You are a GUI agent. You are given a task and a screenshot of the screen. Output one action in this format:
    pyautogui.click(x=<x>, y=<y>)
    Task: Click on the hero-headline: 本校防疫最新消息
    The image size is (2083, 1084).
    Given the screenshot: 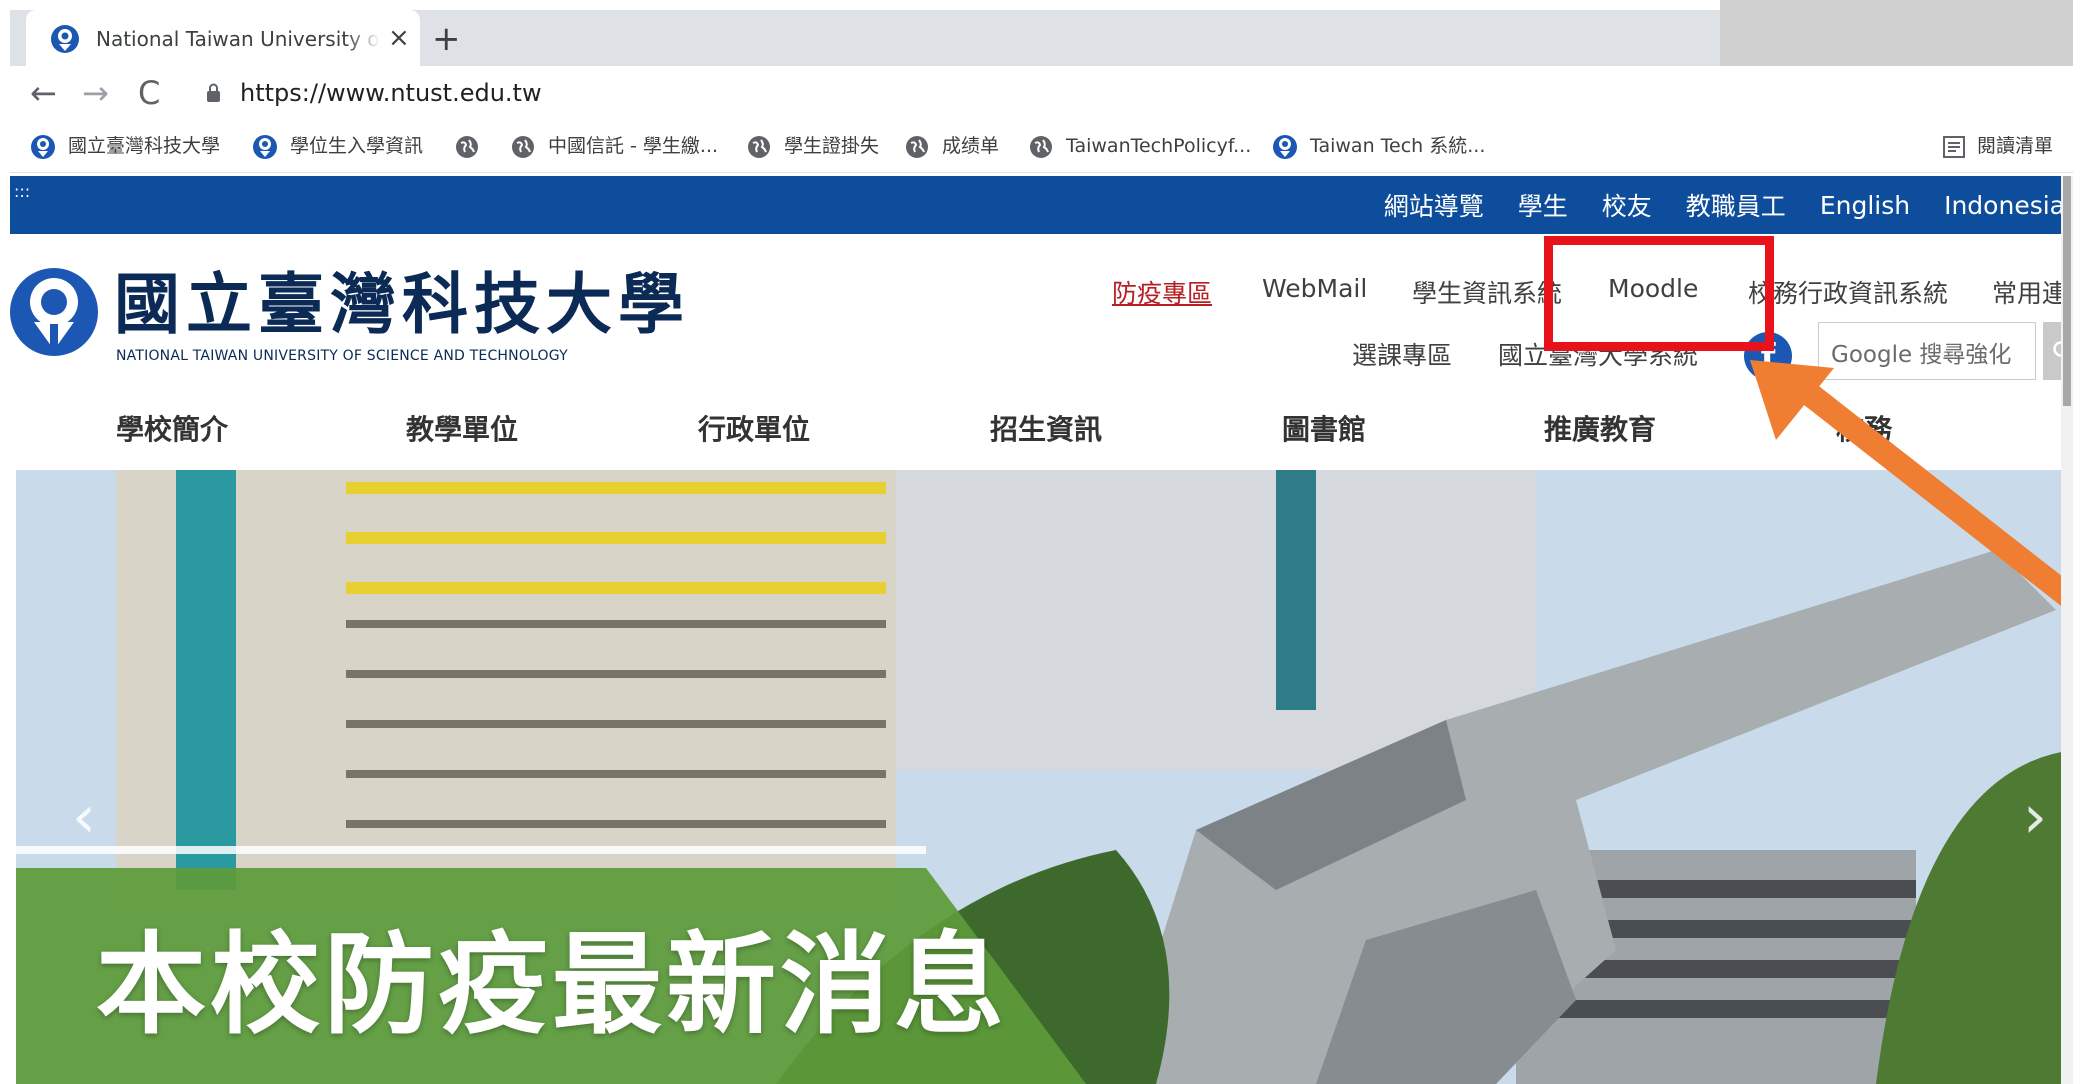 What is the action you would take?
    pyautogui.click(x=552, y=985)
    